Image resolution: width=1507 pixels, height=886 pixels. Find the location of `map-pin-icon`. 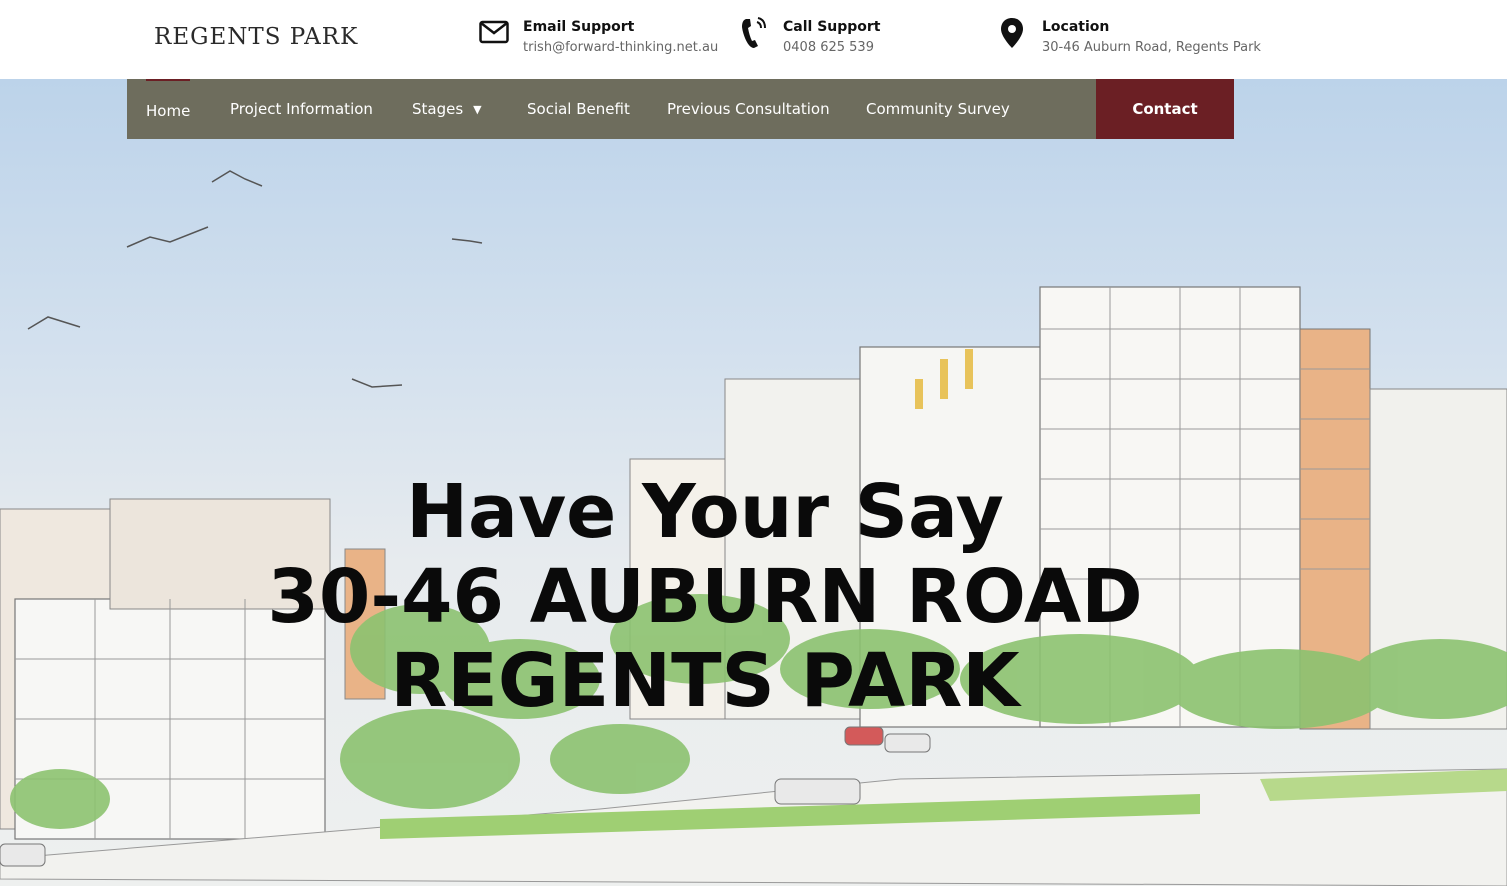

map-pin-icon is located at coordinates (1012, 33).